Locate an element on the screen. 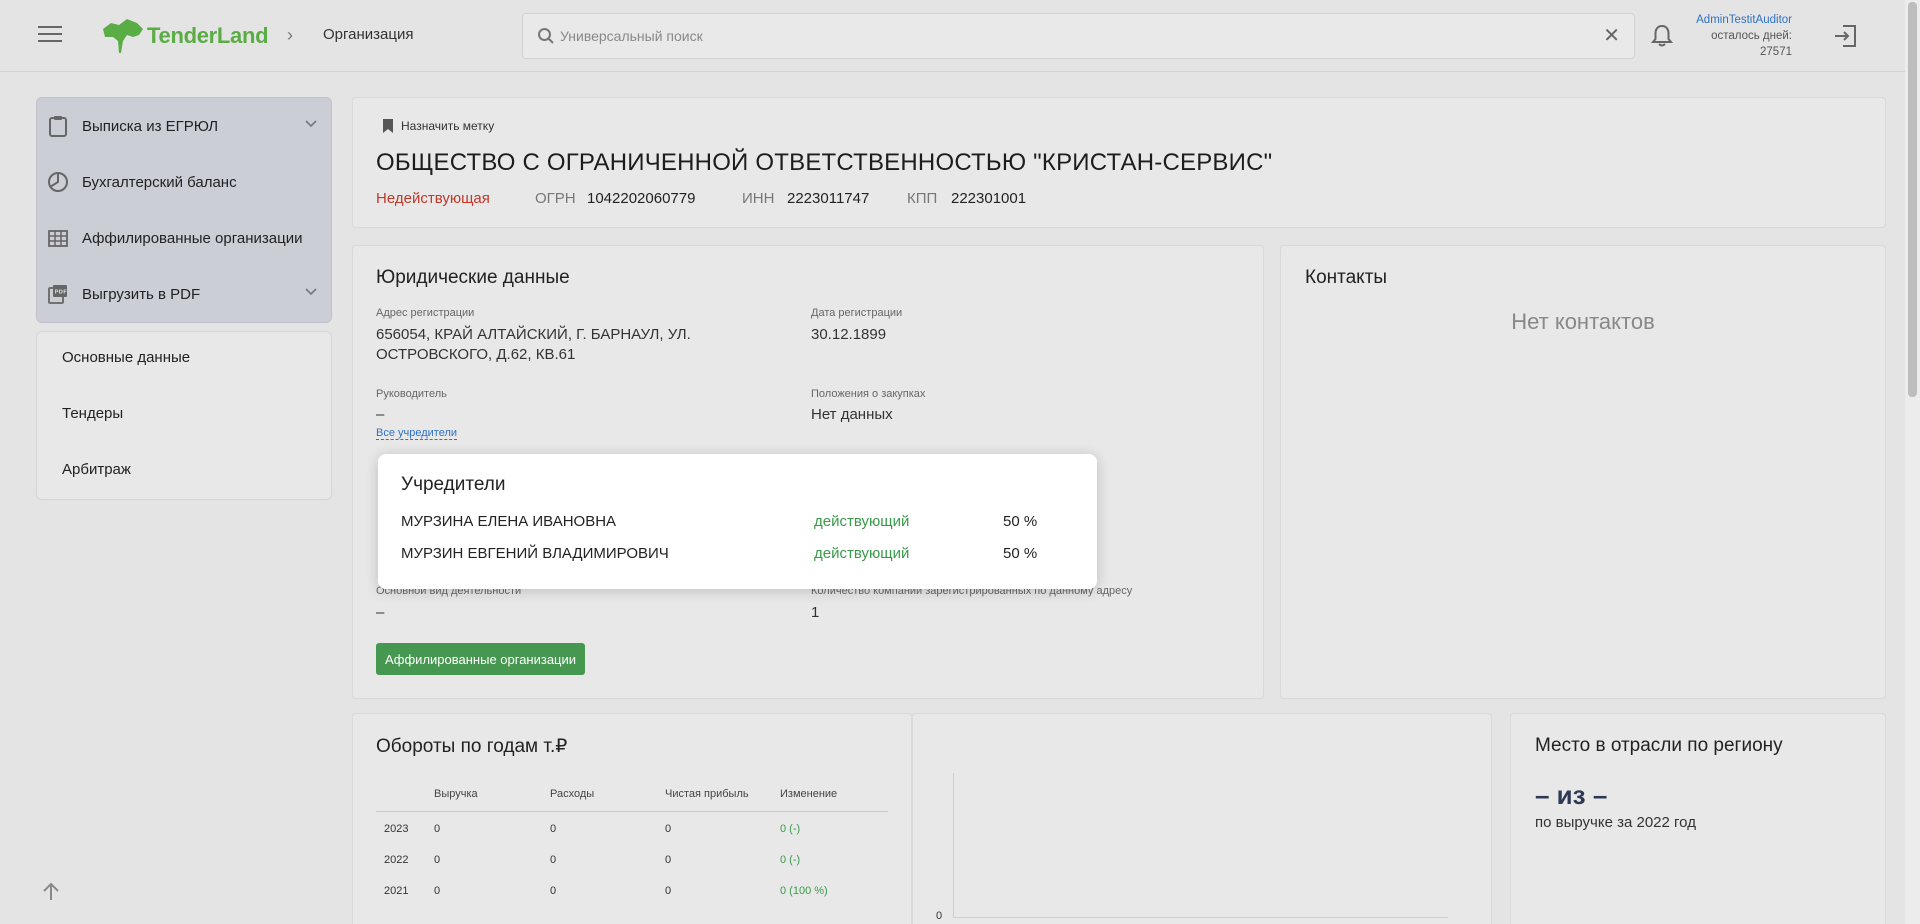  turnover-header-divider is located at coordinates (632, 811).